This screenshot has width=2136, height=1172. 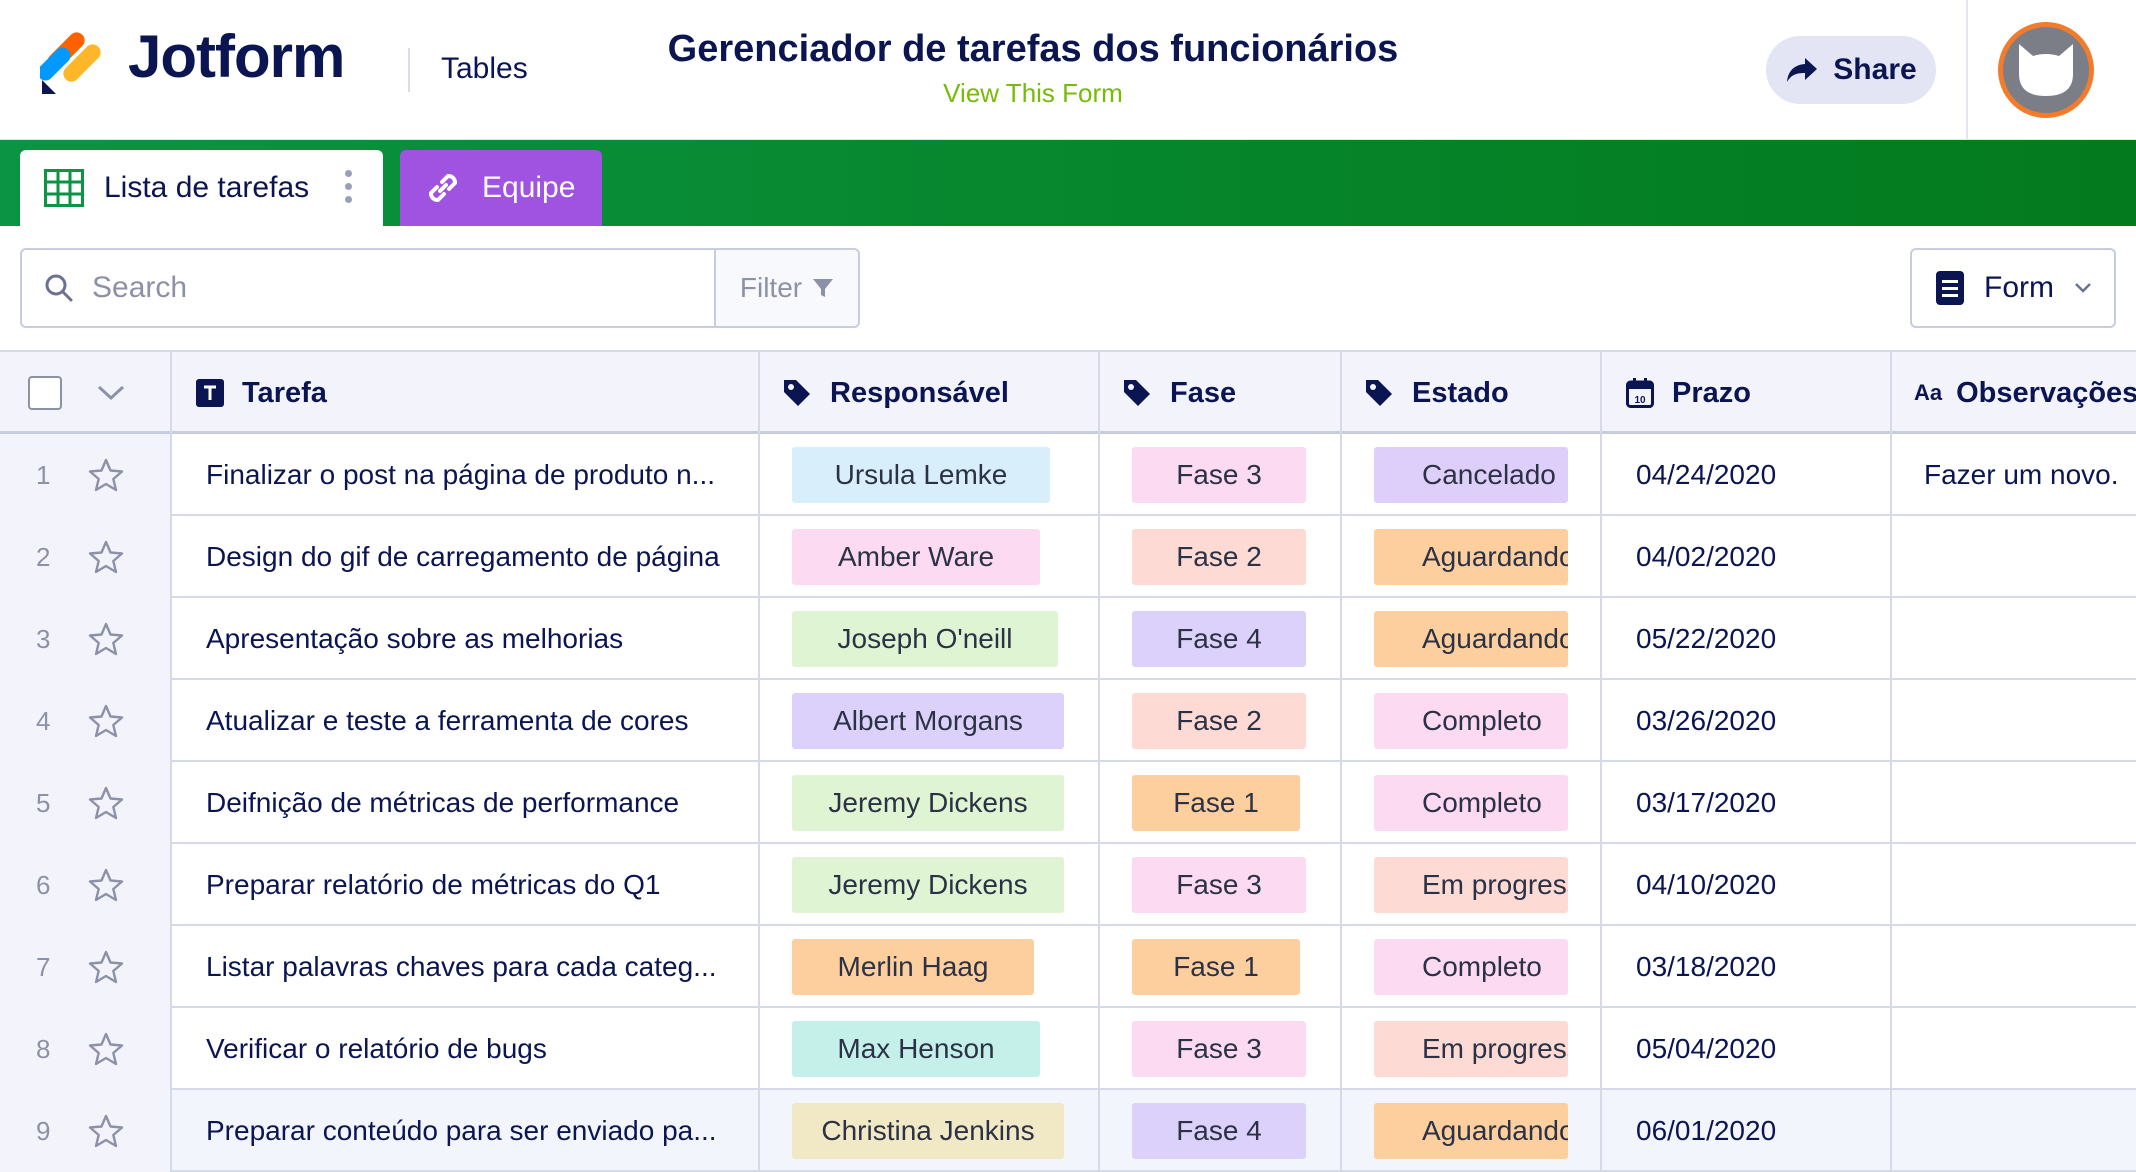 I want to click on prazo-cell: 03/26/2020, so click(x=1747, y=721).